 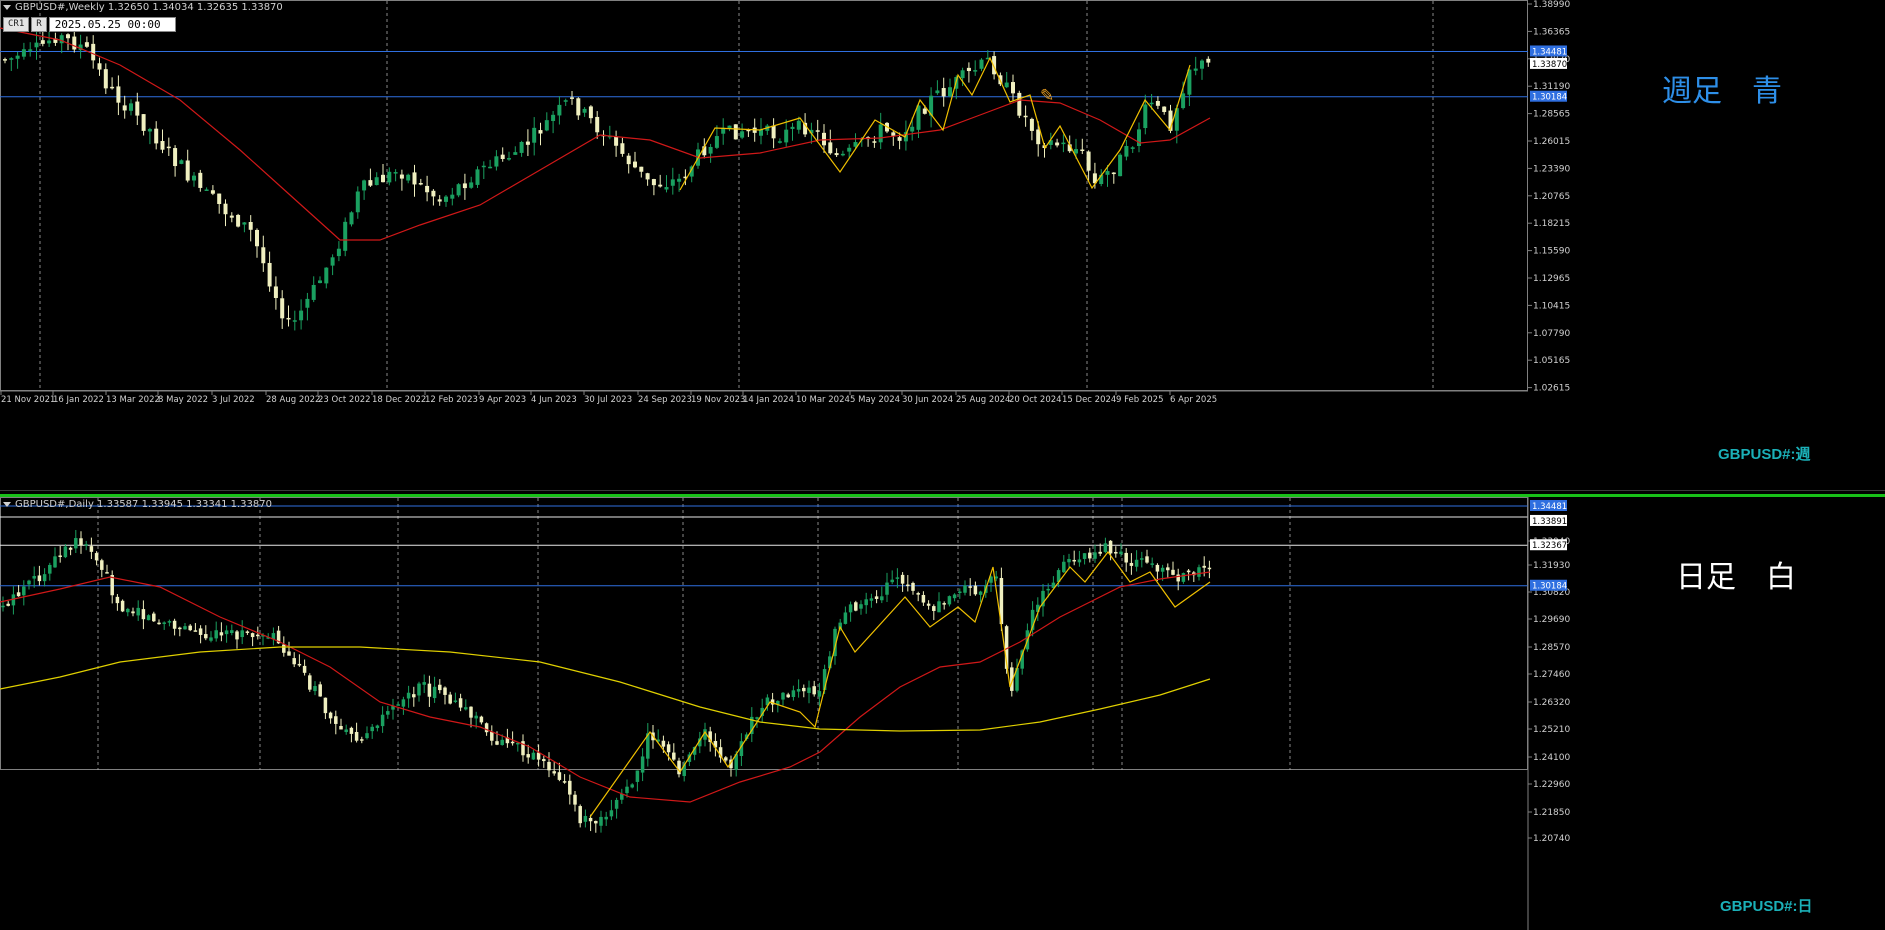 What do you see at coordinates (39, 24) in the screenshot?
I see `reset-button: R` at bounding box center [39, 24].